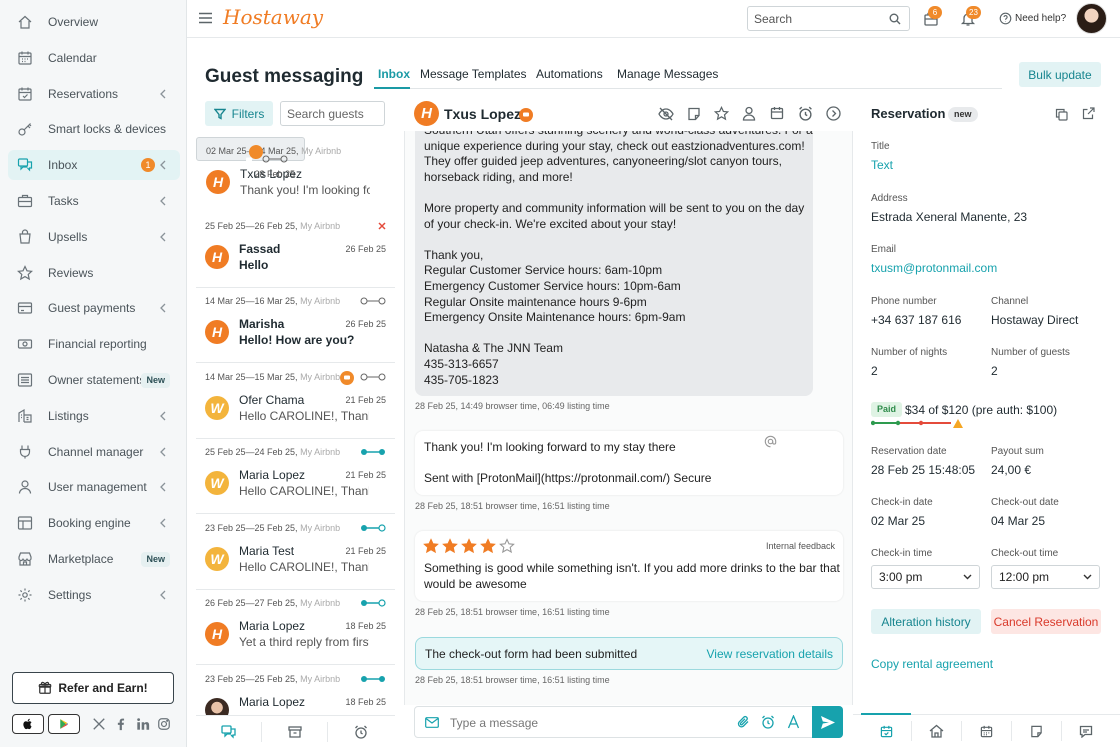 The image size is (1120, 747). Describe the element at coordinates (1060, 74) in the screenshot. I see `bulk-update-button: Bulk update` at that location.